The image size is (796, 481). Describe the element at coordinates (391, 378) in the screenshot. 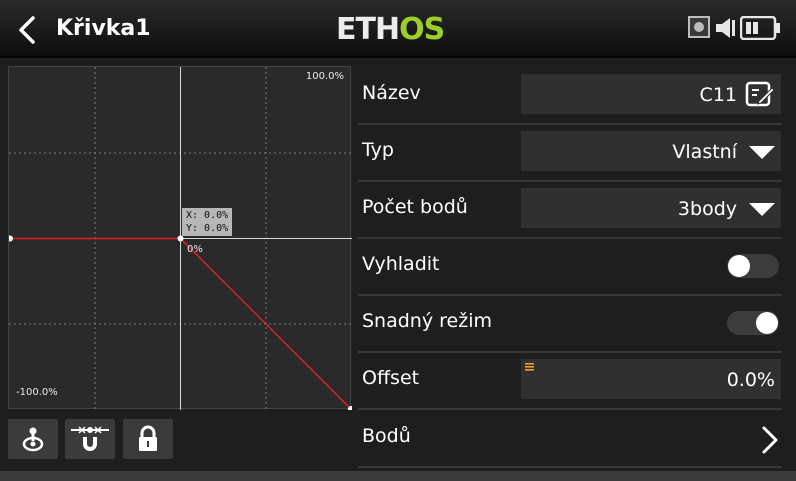

I see `offset-label: Offset` at that location.